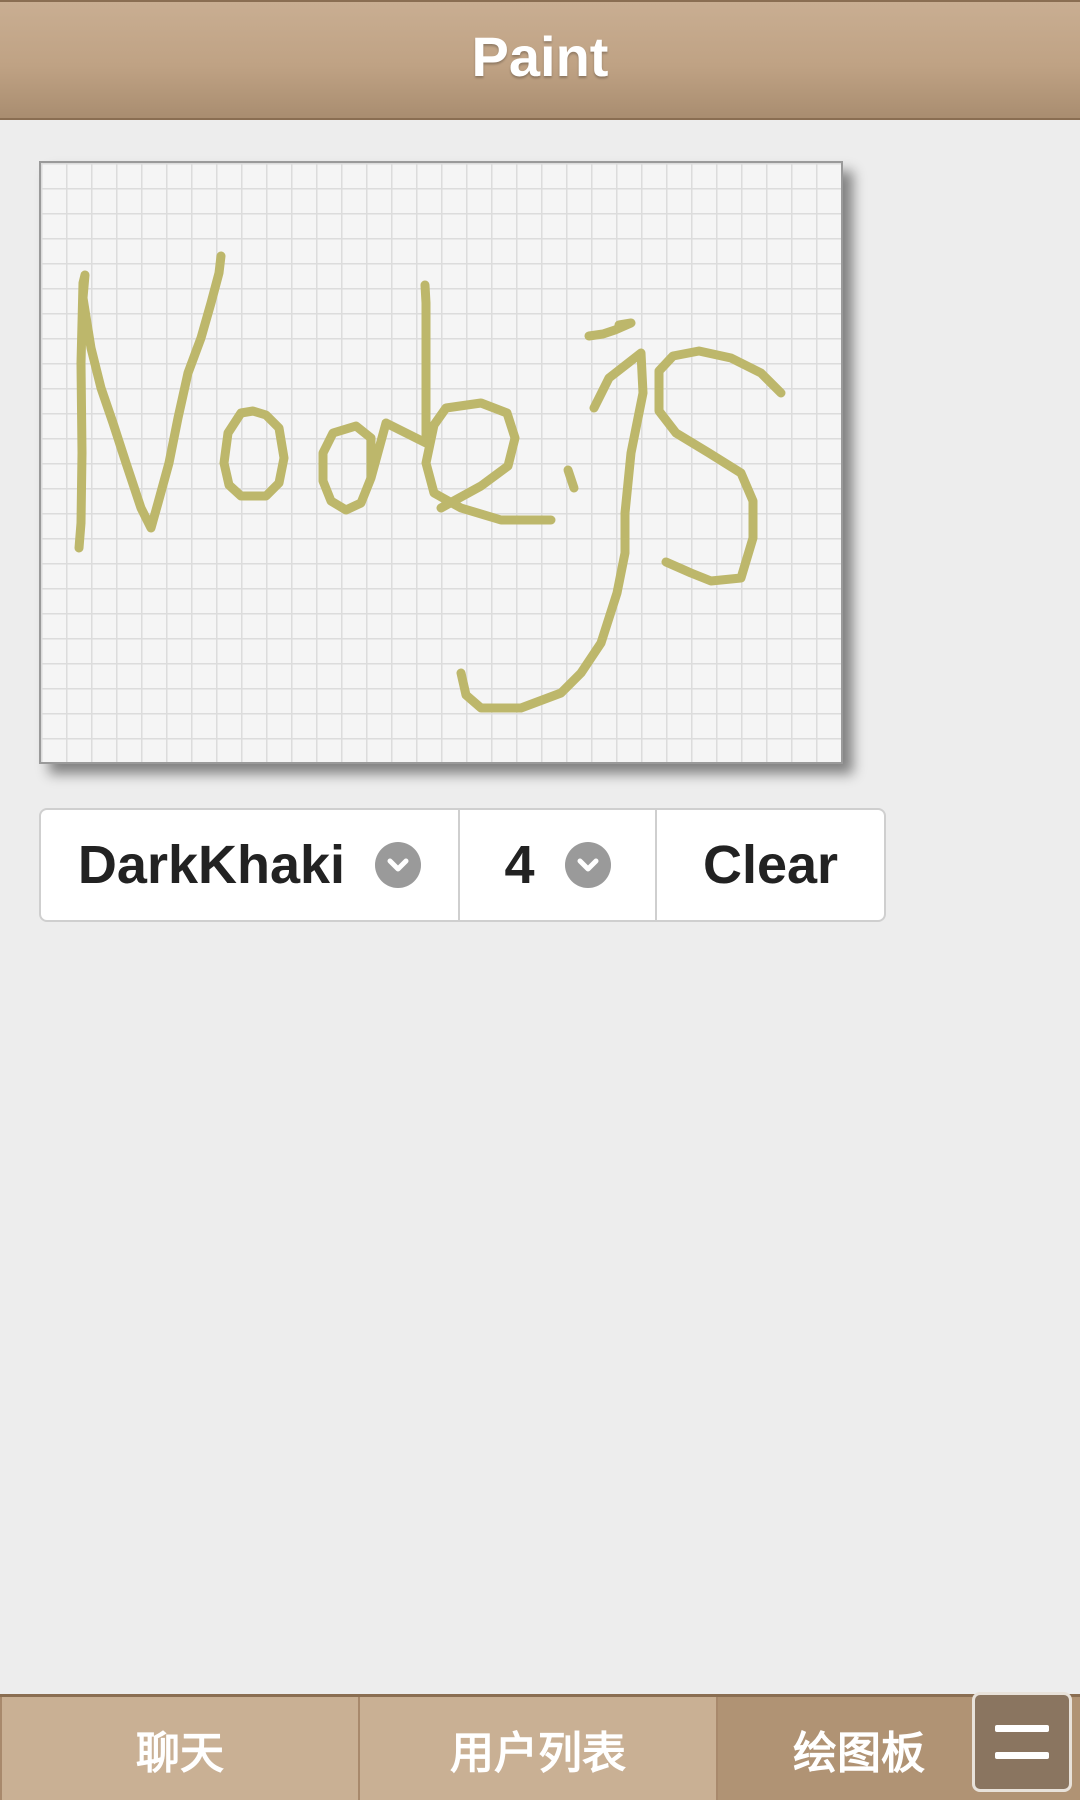 The height and width of the screenshot is (1800, 1080). I want to click on tab-user-list-label: 用户列表, so click(538, 1753).